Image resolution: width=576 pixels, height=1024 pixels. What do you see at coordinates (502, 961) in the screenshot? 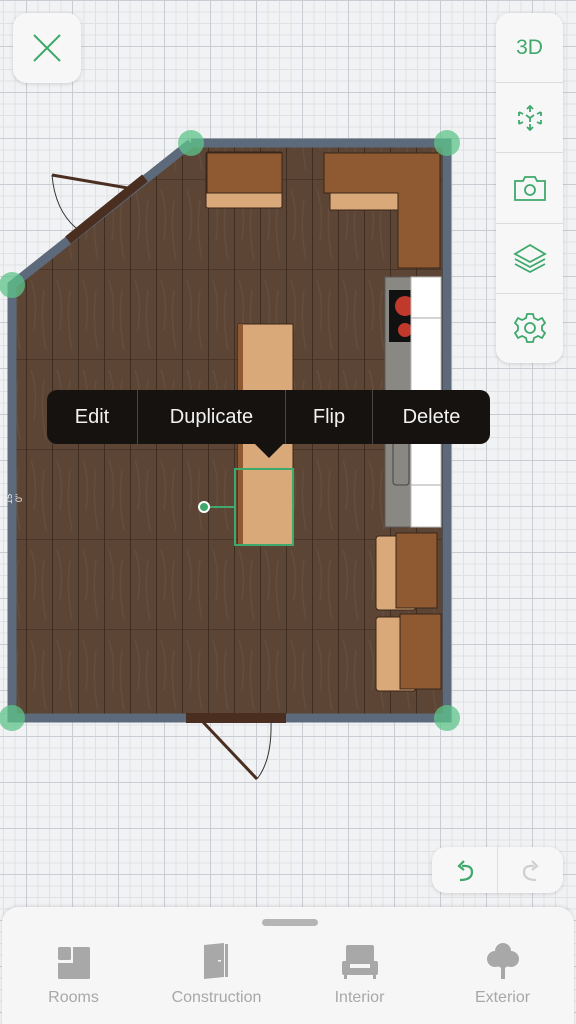
I see `tree-icon` at bounding box center [502, 961].